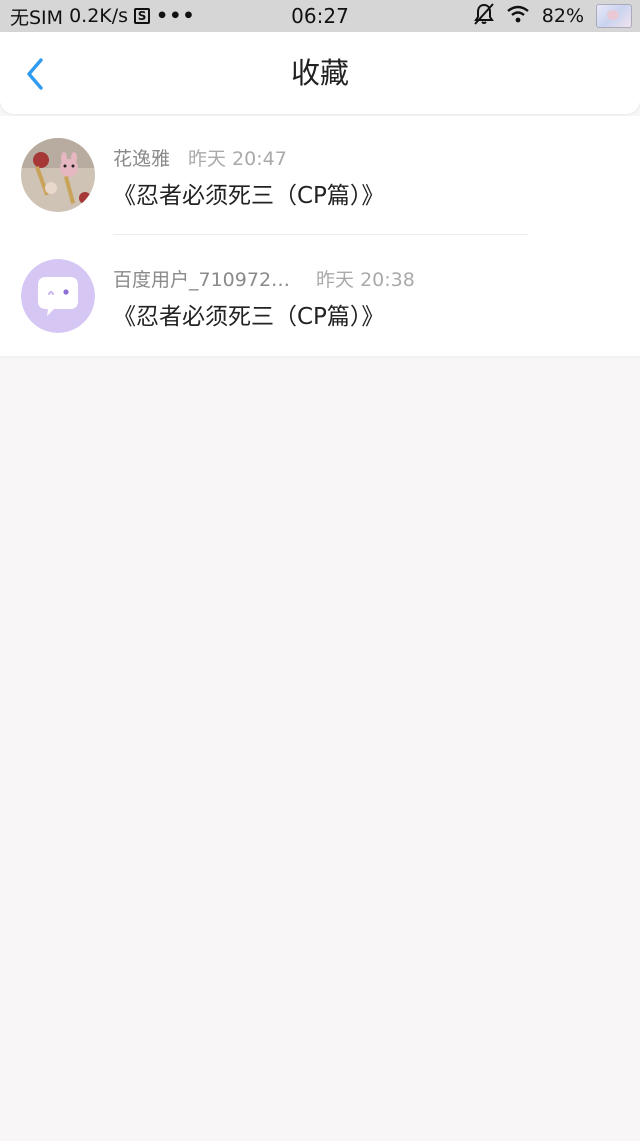 This screenshot has width=640, height=1141. Describe the element at coordinates (562, 16) in the screenshot. I see `battery-percent: 82%` at that location.